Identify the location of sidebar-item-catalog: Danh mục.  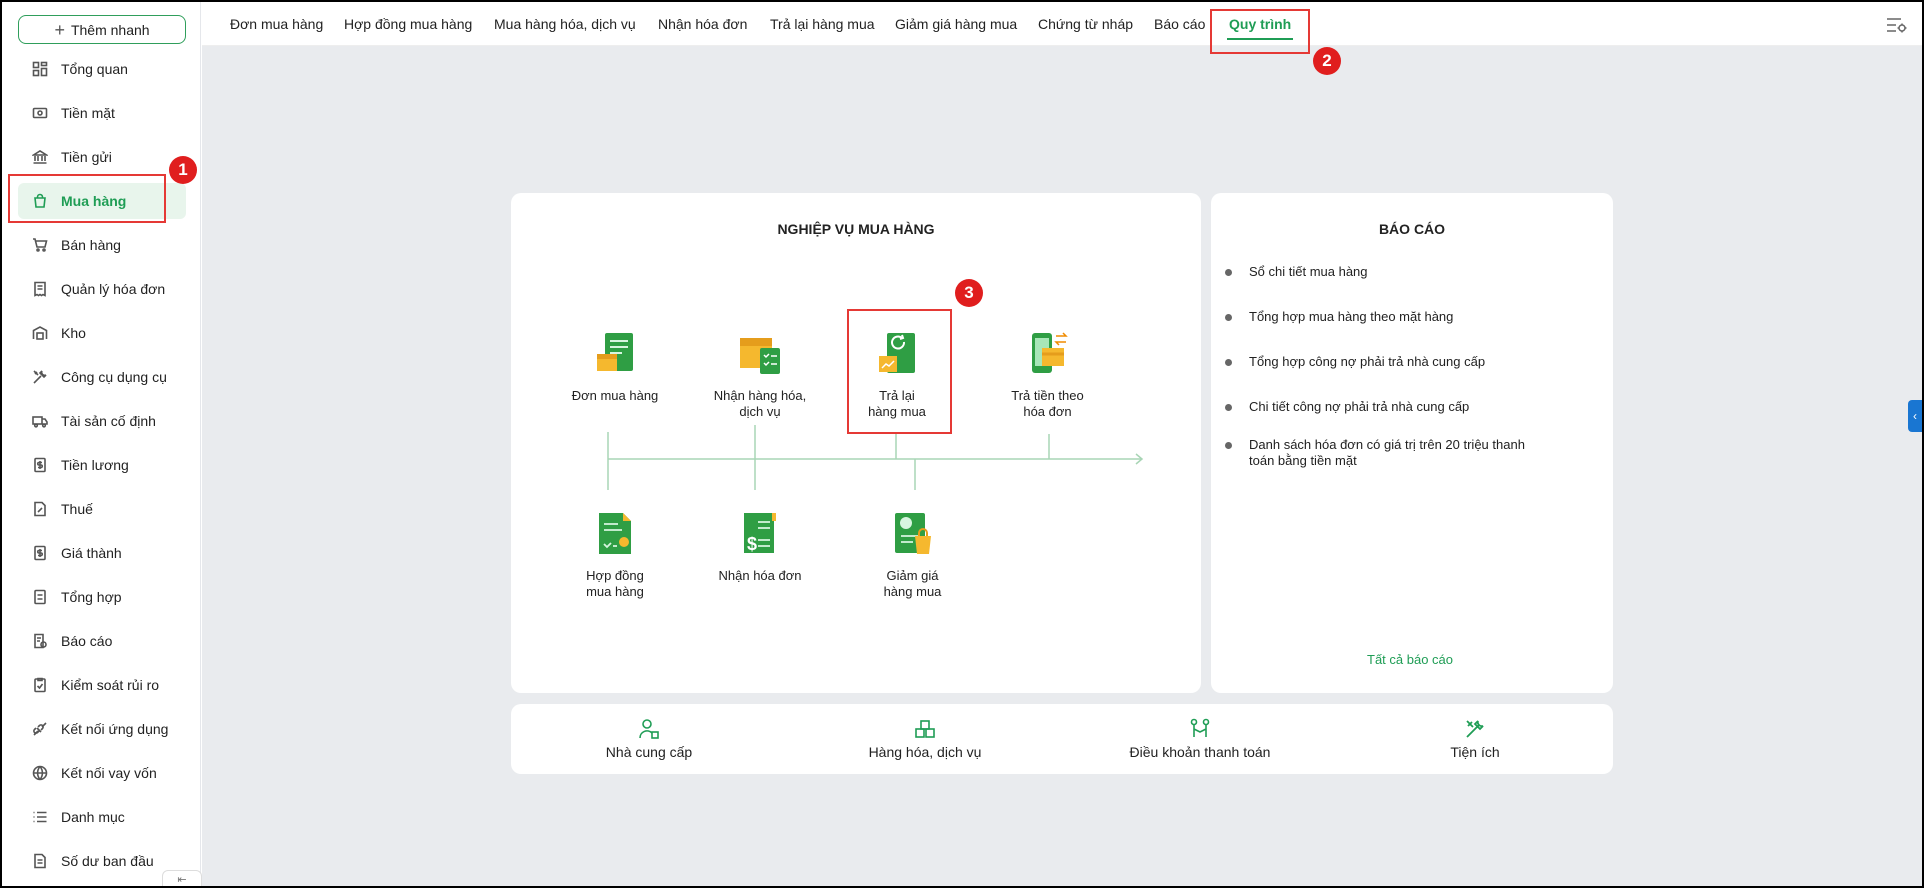
(102, 817).